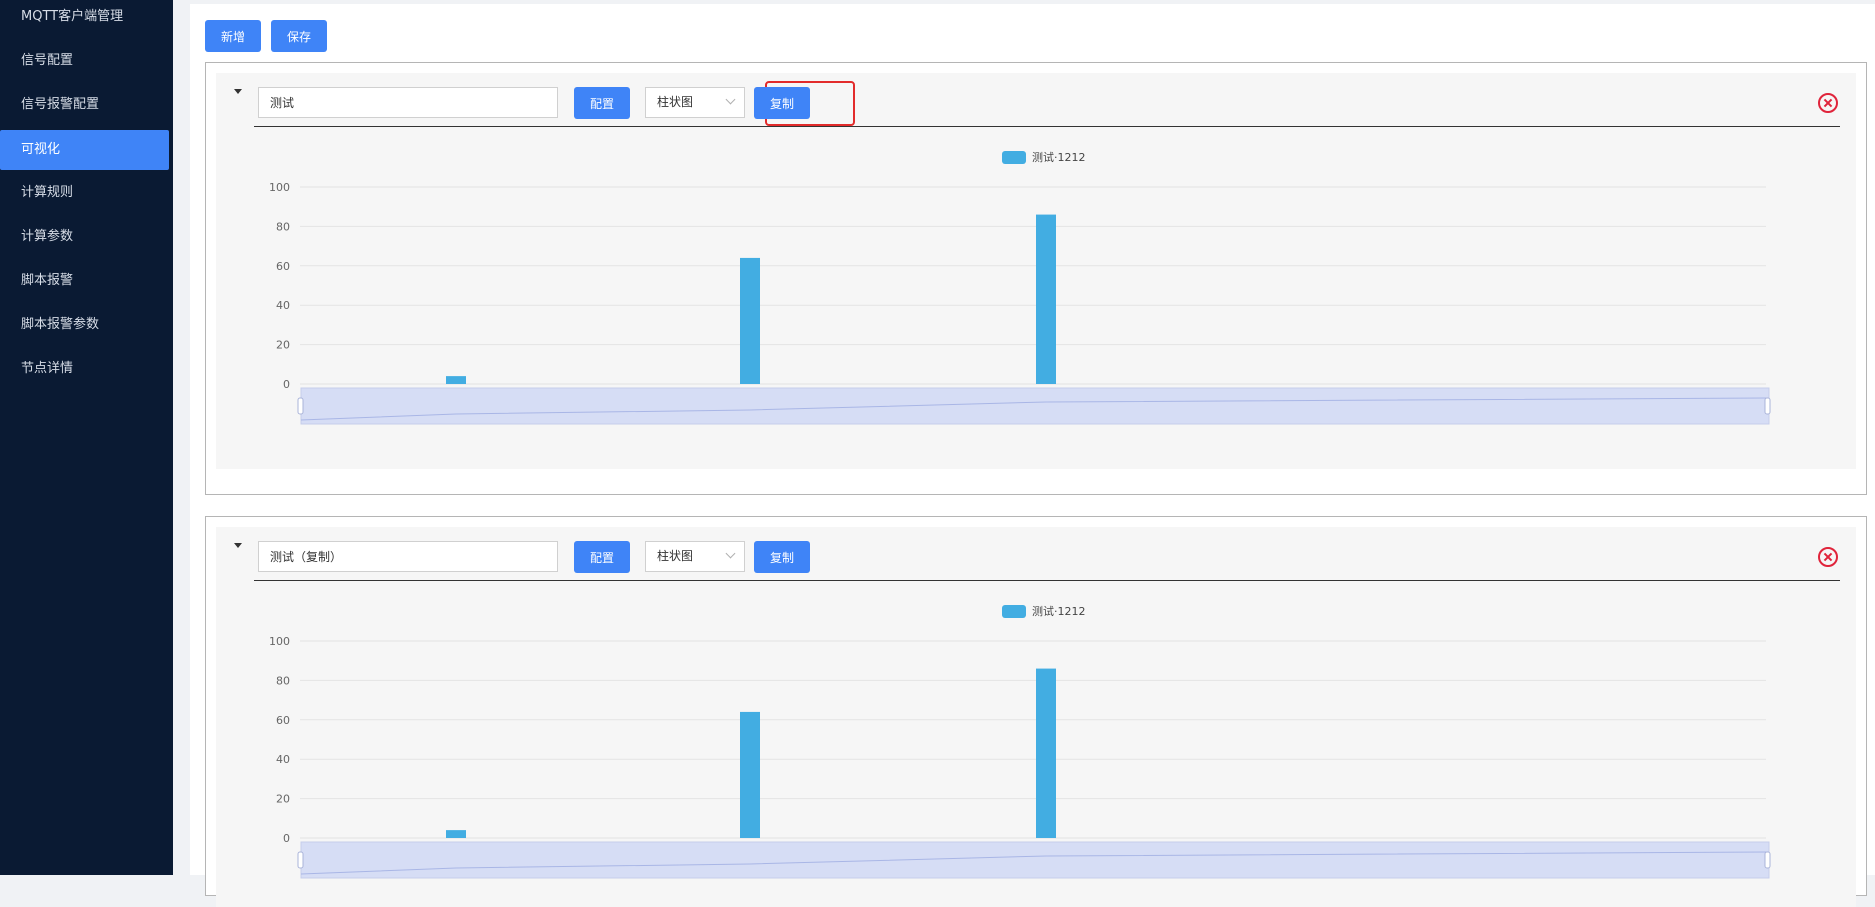 The image size is (1875, 907). I want to click on sidebar-item-calc-rules: 计算规则, so click(84, 193).